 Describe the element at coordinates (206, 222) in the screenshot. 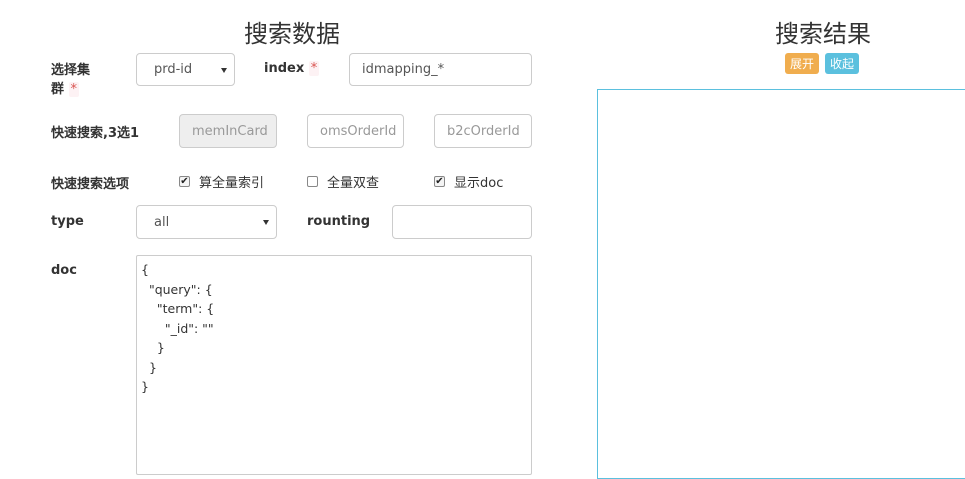

I see `type-select: all` at that location.